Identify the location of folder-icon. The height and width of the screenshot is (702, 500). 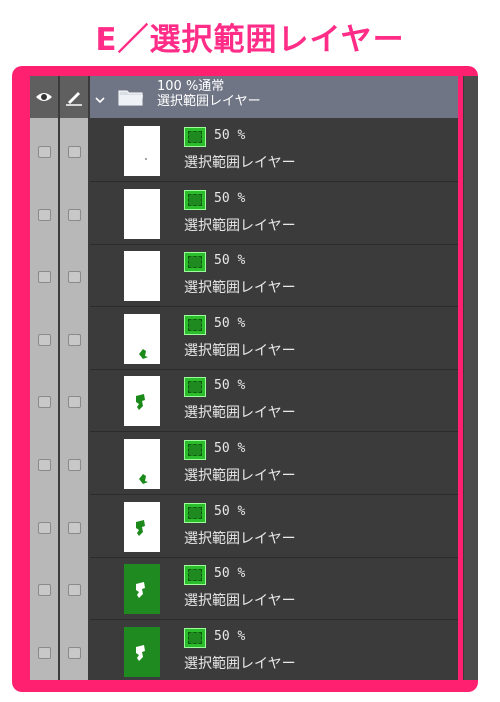
(131, 99).